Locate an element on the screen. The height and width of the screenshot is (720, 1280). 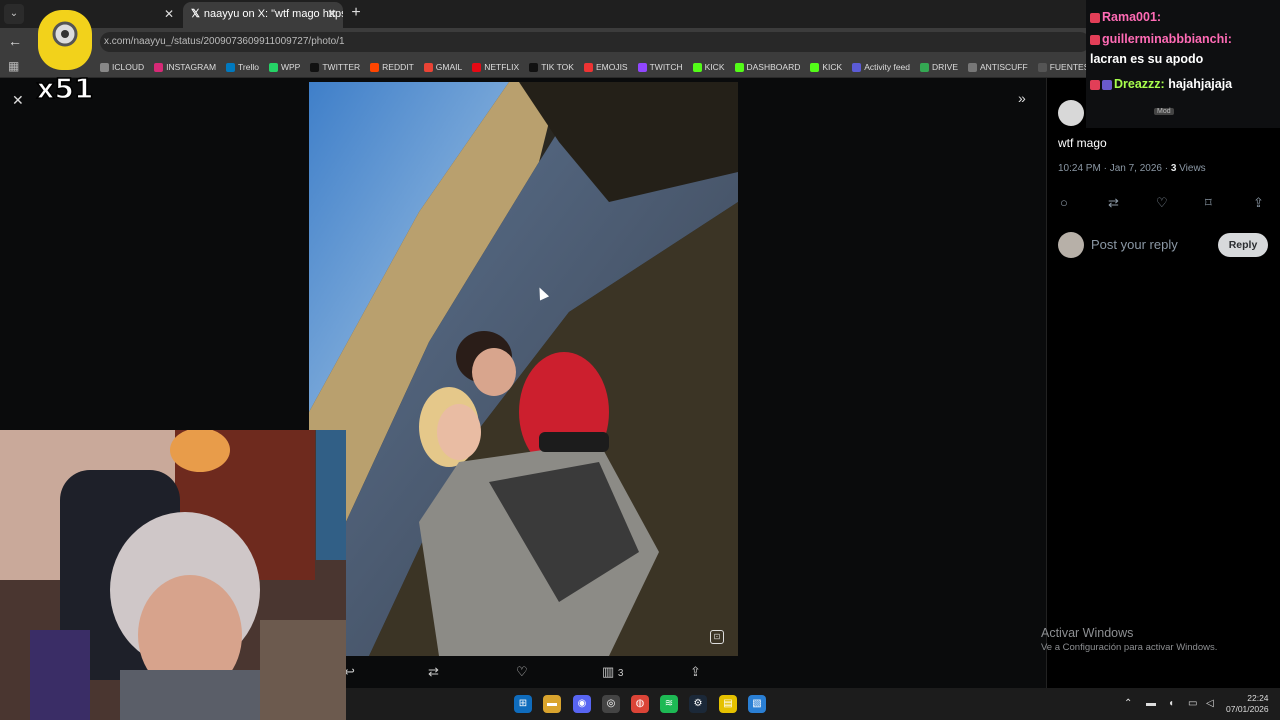
reply-input: Post your reply is located at coordinates (1134, 244).